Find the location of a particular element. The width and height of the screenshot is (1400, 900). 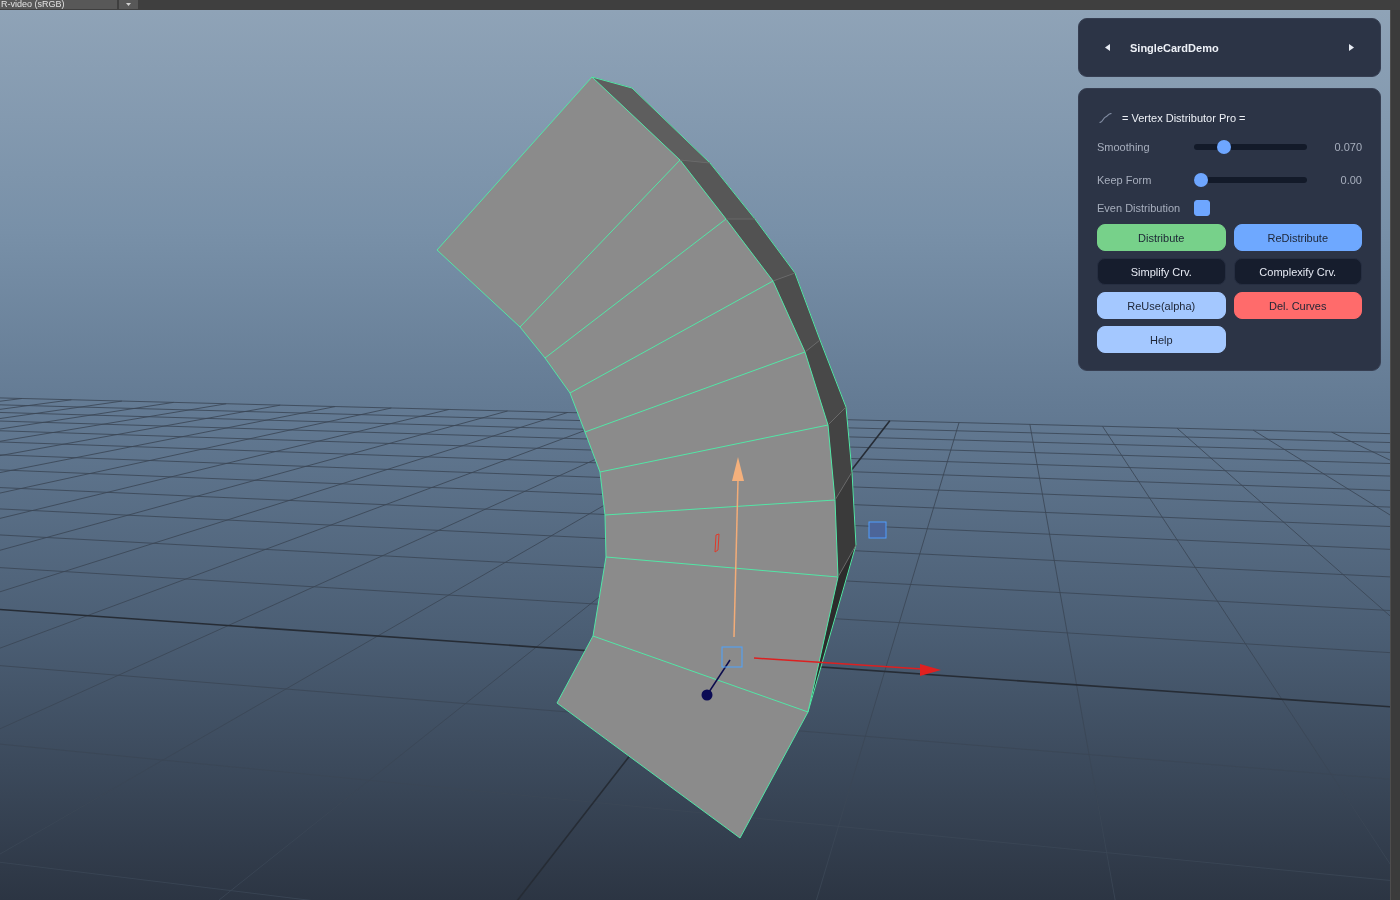

slider-label: Keep Form is located at coordinates (1124, 180).